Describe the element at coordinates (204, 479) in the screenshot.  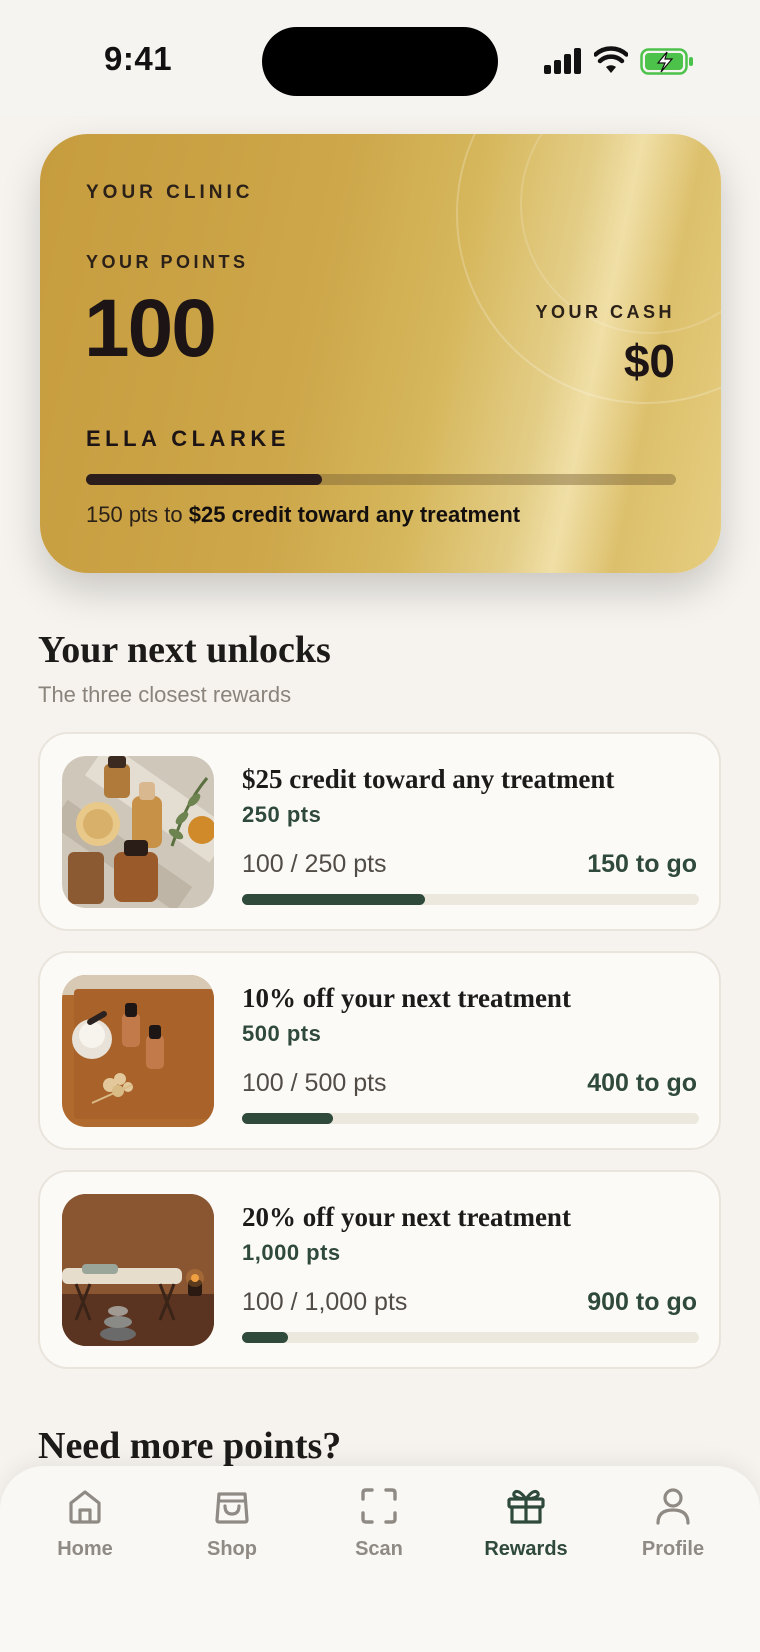
I see `card-progress-fill` at that location.